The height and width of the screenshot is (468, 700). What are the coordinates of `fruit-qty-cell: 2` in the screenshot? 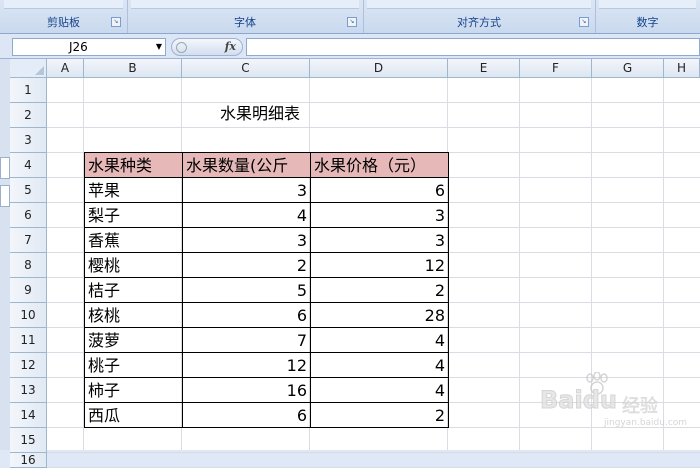 It's located at (246, 265).